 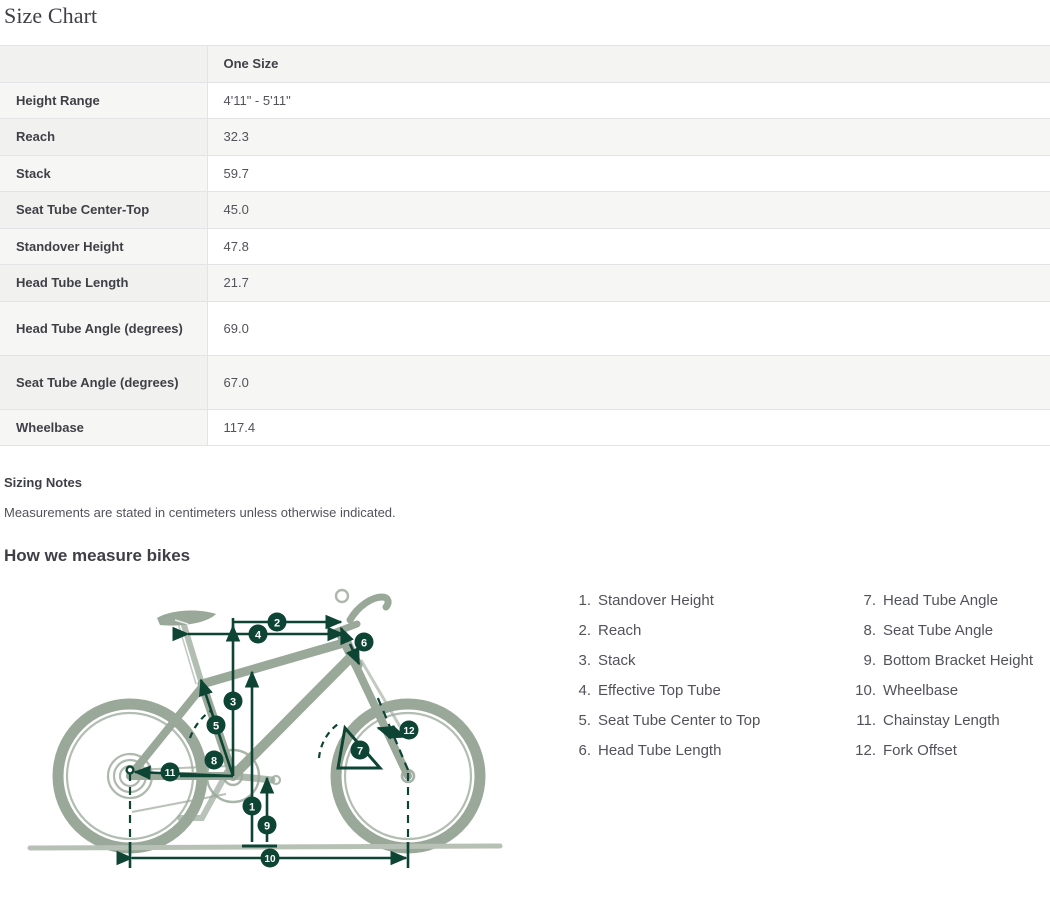 I want to click on legend-label: Head Tube Angle, so click(x=941, y=601).